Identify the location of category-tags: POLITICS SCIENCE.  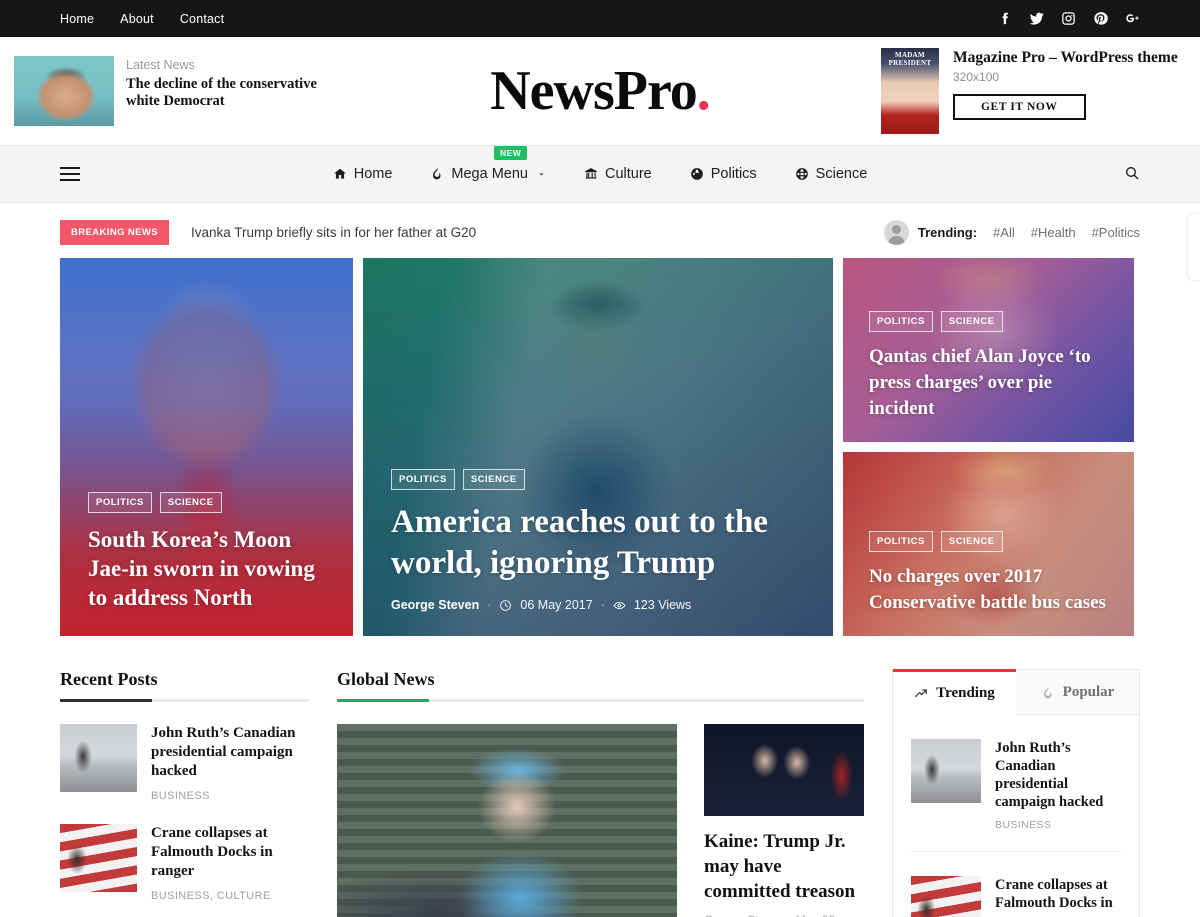
(988, 321).